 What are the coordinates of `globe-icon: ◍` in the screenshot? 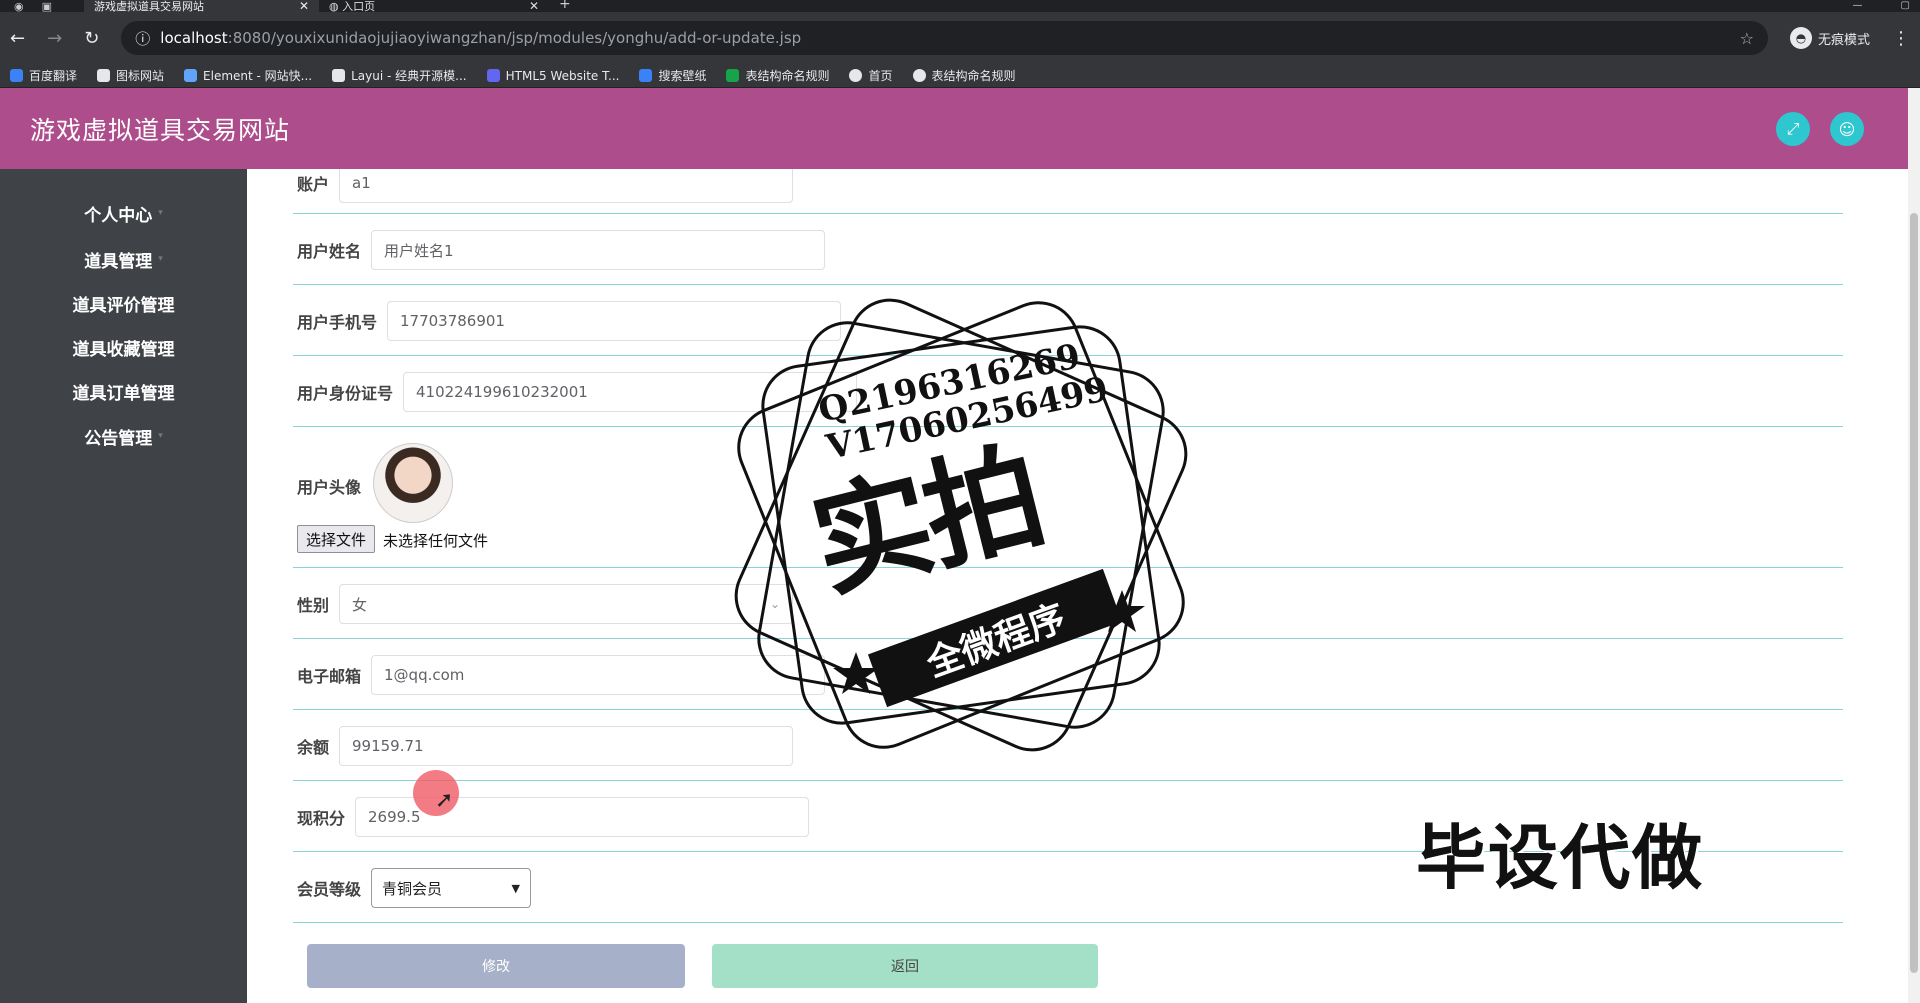 It's located at (336, 6).